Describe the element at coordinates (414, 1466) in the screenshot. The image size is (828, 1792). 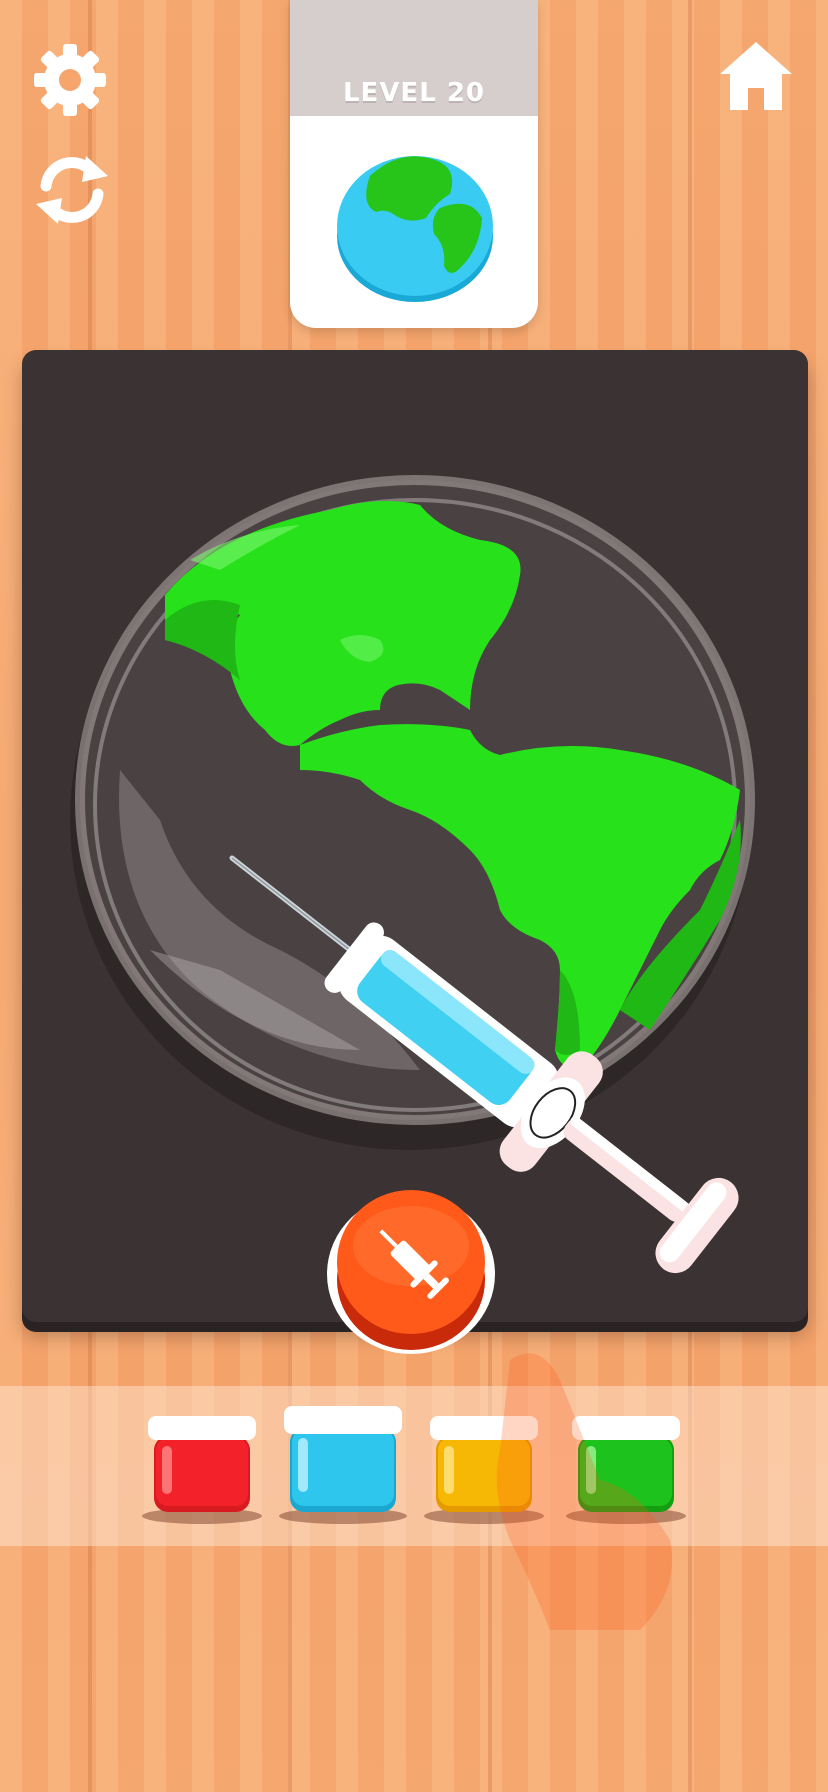
I see `paint-tray` at that location.